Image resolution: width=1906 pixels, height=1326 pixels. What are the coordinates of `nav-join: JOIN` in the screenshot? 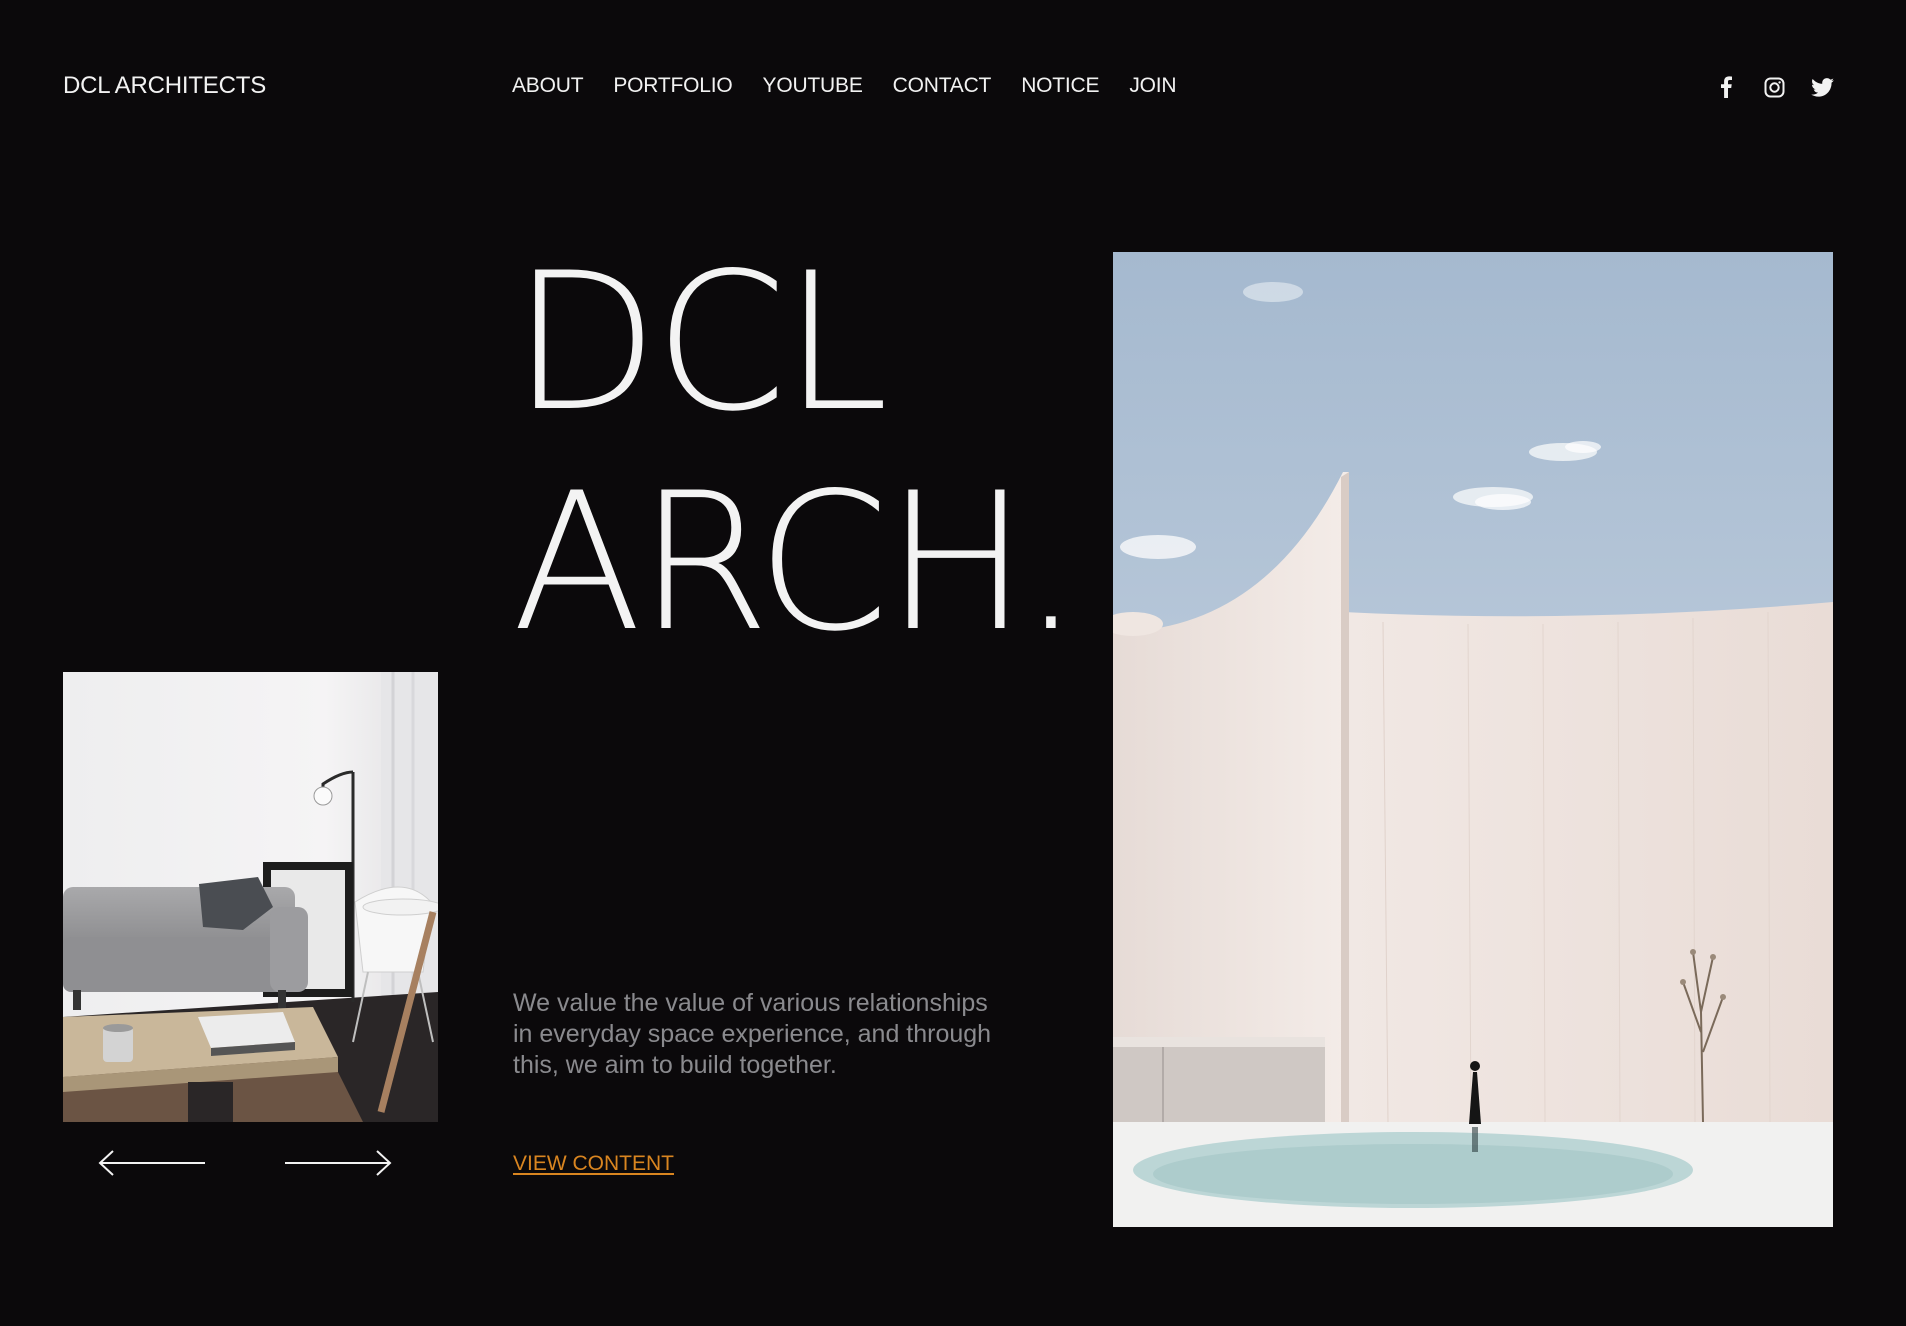 It's located at (1152, 86).